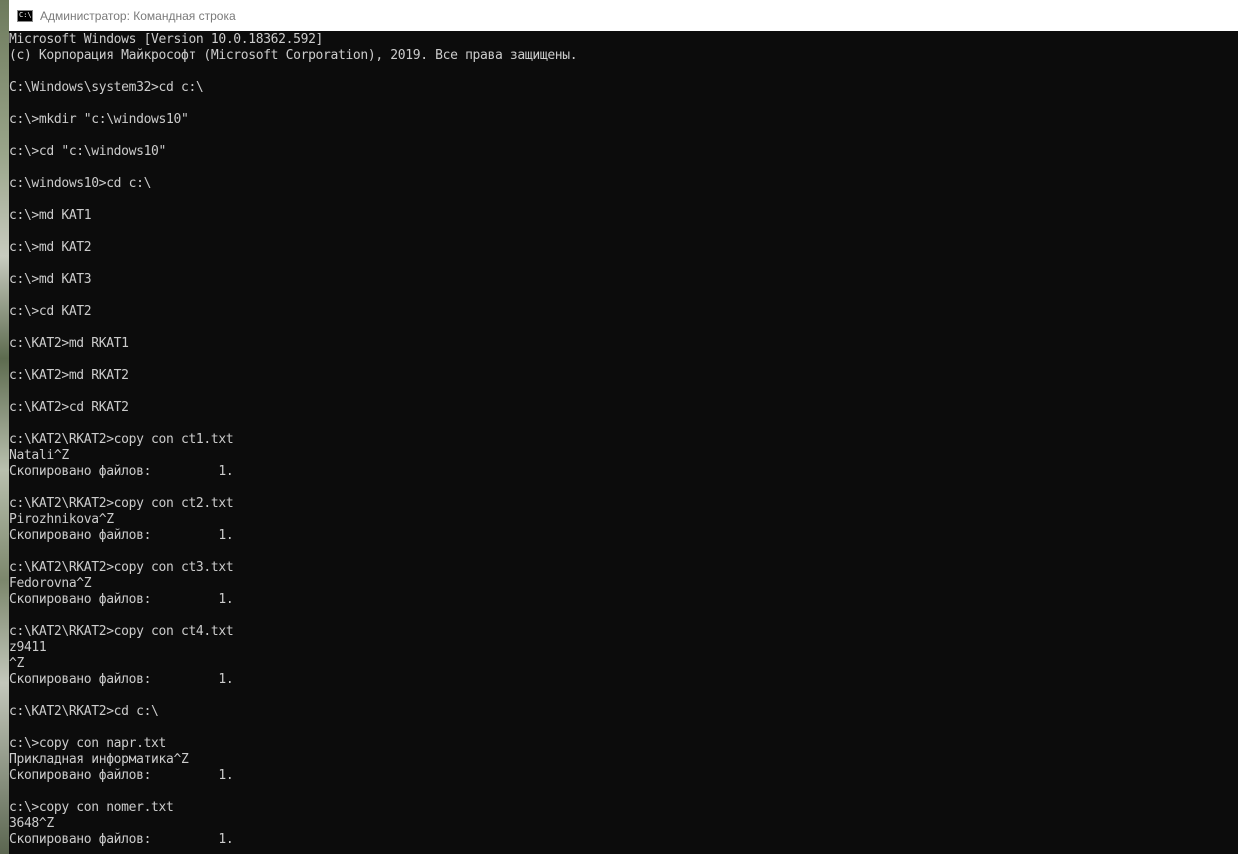 The width and height of the screenshot is (1238, 854). I want to click on console-line: Pirozhnikova^Z, so click(61, 519).